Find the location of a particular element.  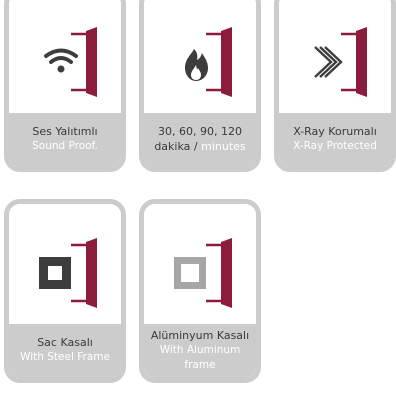

feature-caption: Sac Kasalı With Steel Frame is located at coordinates (65, 351).